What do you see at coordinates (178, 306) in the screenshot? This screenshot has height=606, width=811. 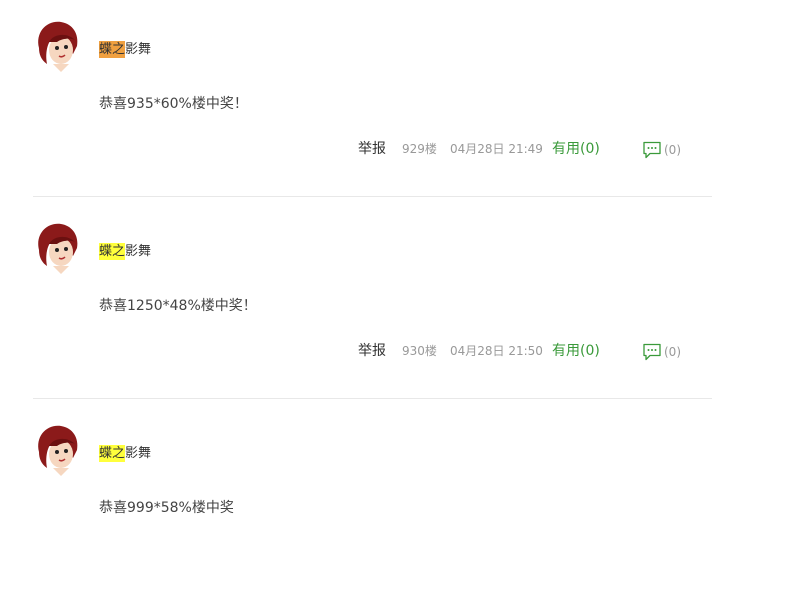 I see `comment-text: 恭喜1250*48%楼中奖！` at bounding box center [178, 306].